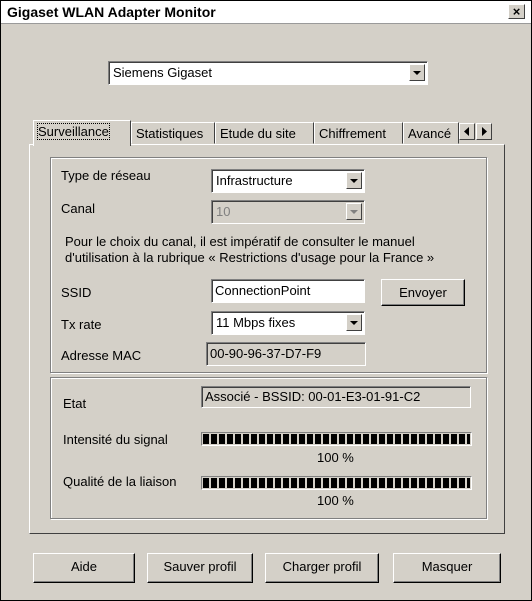  What do you see at coordinates (335, 457) in the screenshot?
I see `signal-percent-text: 100 %` at bounding box center [335, 457].